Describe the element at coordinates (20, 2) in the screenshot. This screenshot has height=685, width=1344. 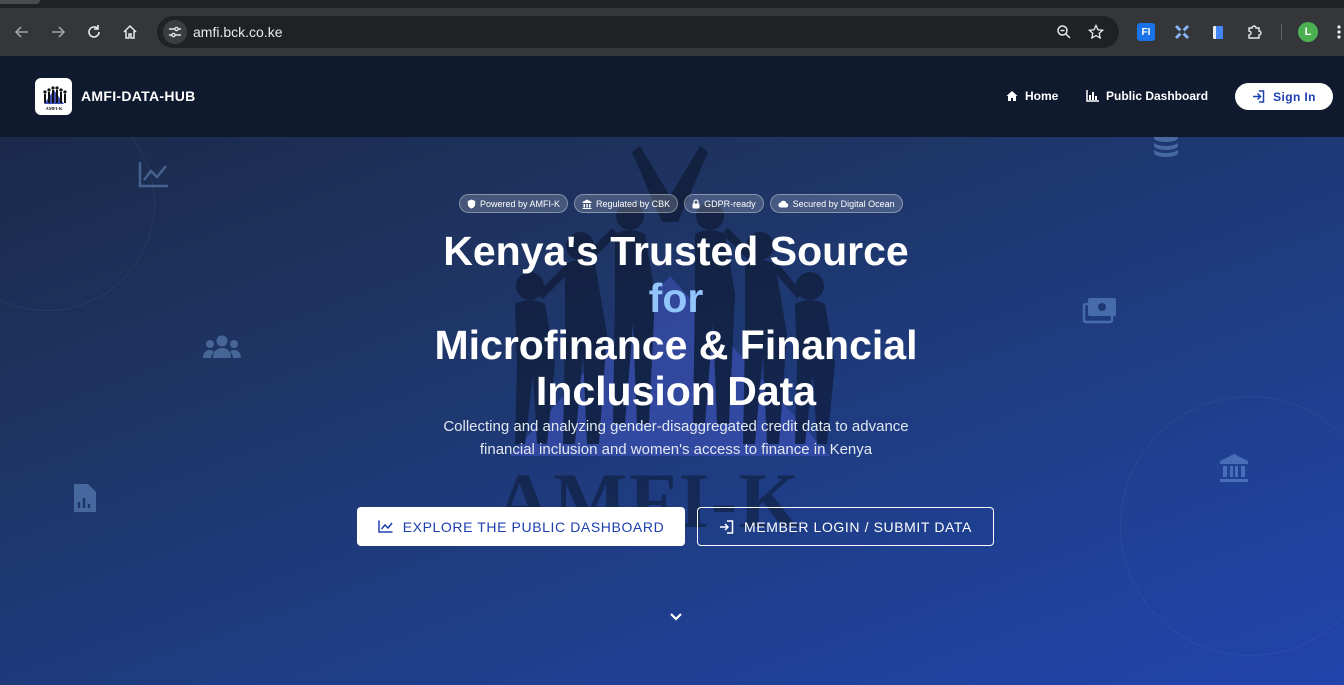
I see `tab` at that location.